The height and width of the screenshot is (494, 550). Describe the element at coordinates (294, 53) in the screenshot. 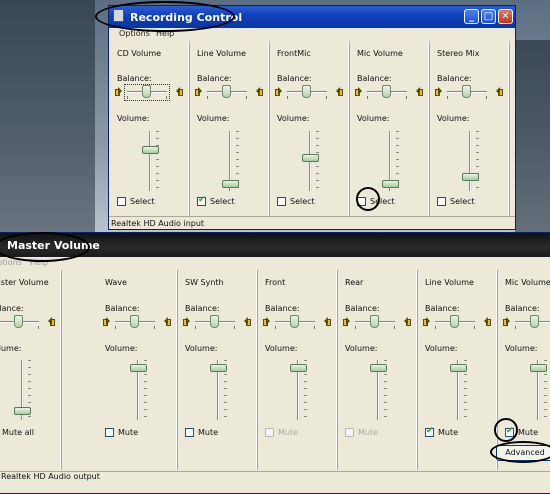

I see `column-name: FrontMic` at that location.